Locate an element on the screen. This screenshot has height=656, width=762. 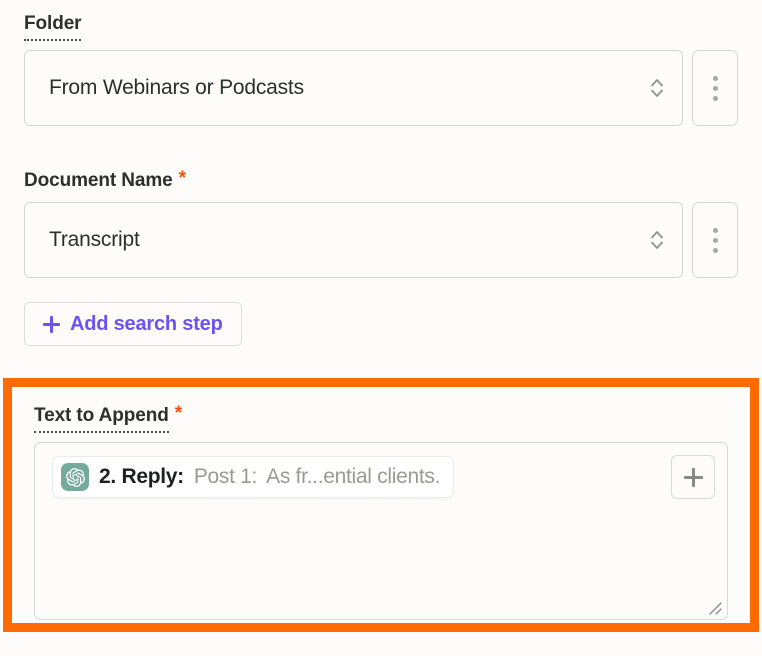
document-name-label: Document Name is located at coordinates (98, 180).